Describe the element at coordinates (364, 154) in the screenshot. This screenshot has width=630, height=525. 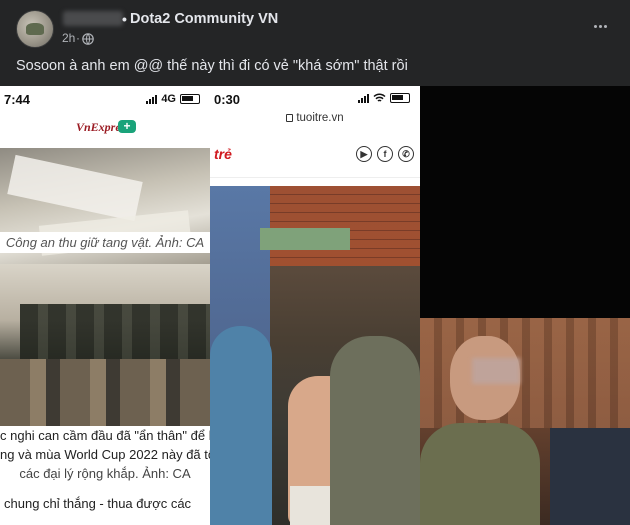
I see `youtube-icon: ▶` at that location.